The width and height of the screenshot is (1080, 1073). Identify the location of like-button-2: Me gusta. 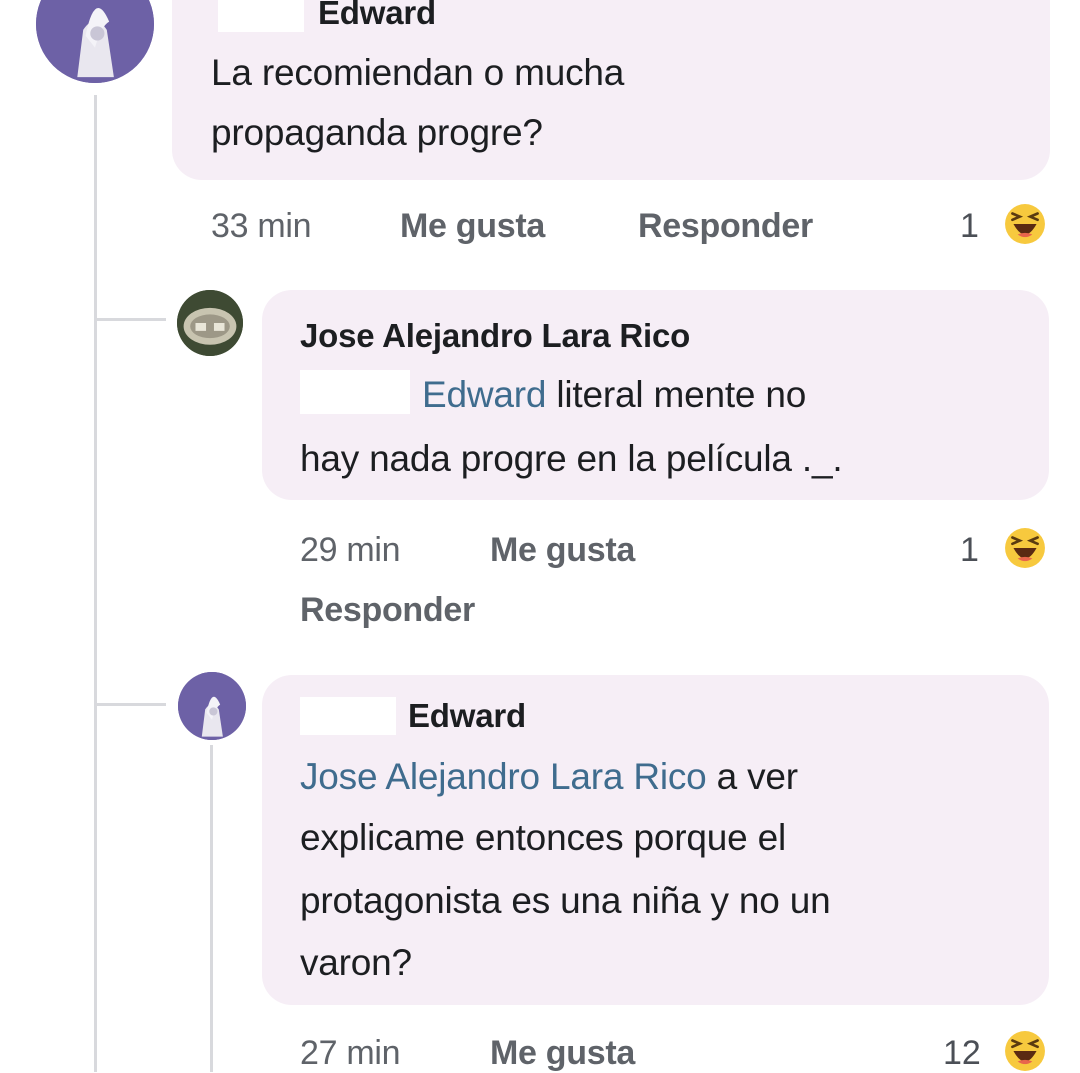
(562, 550).